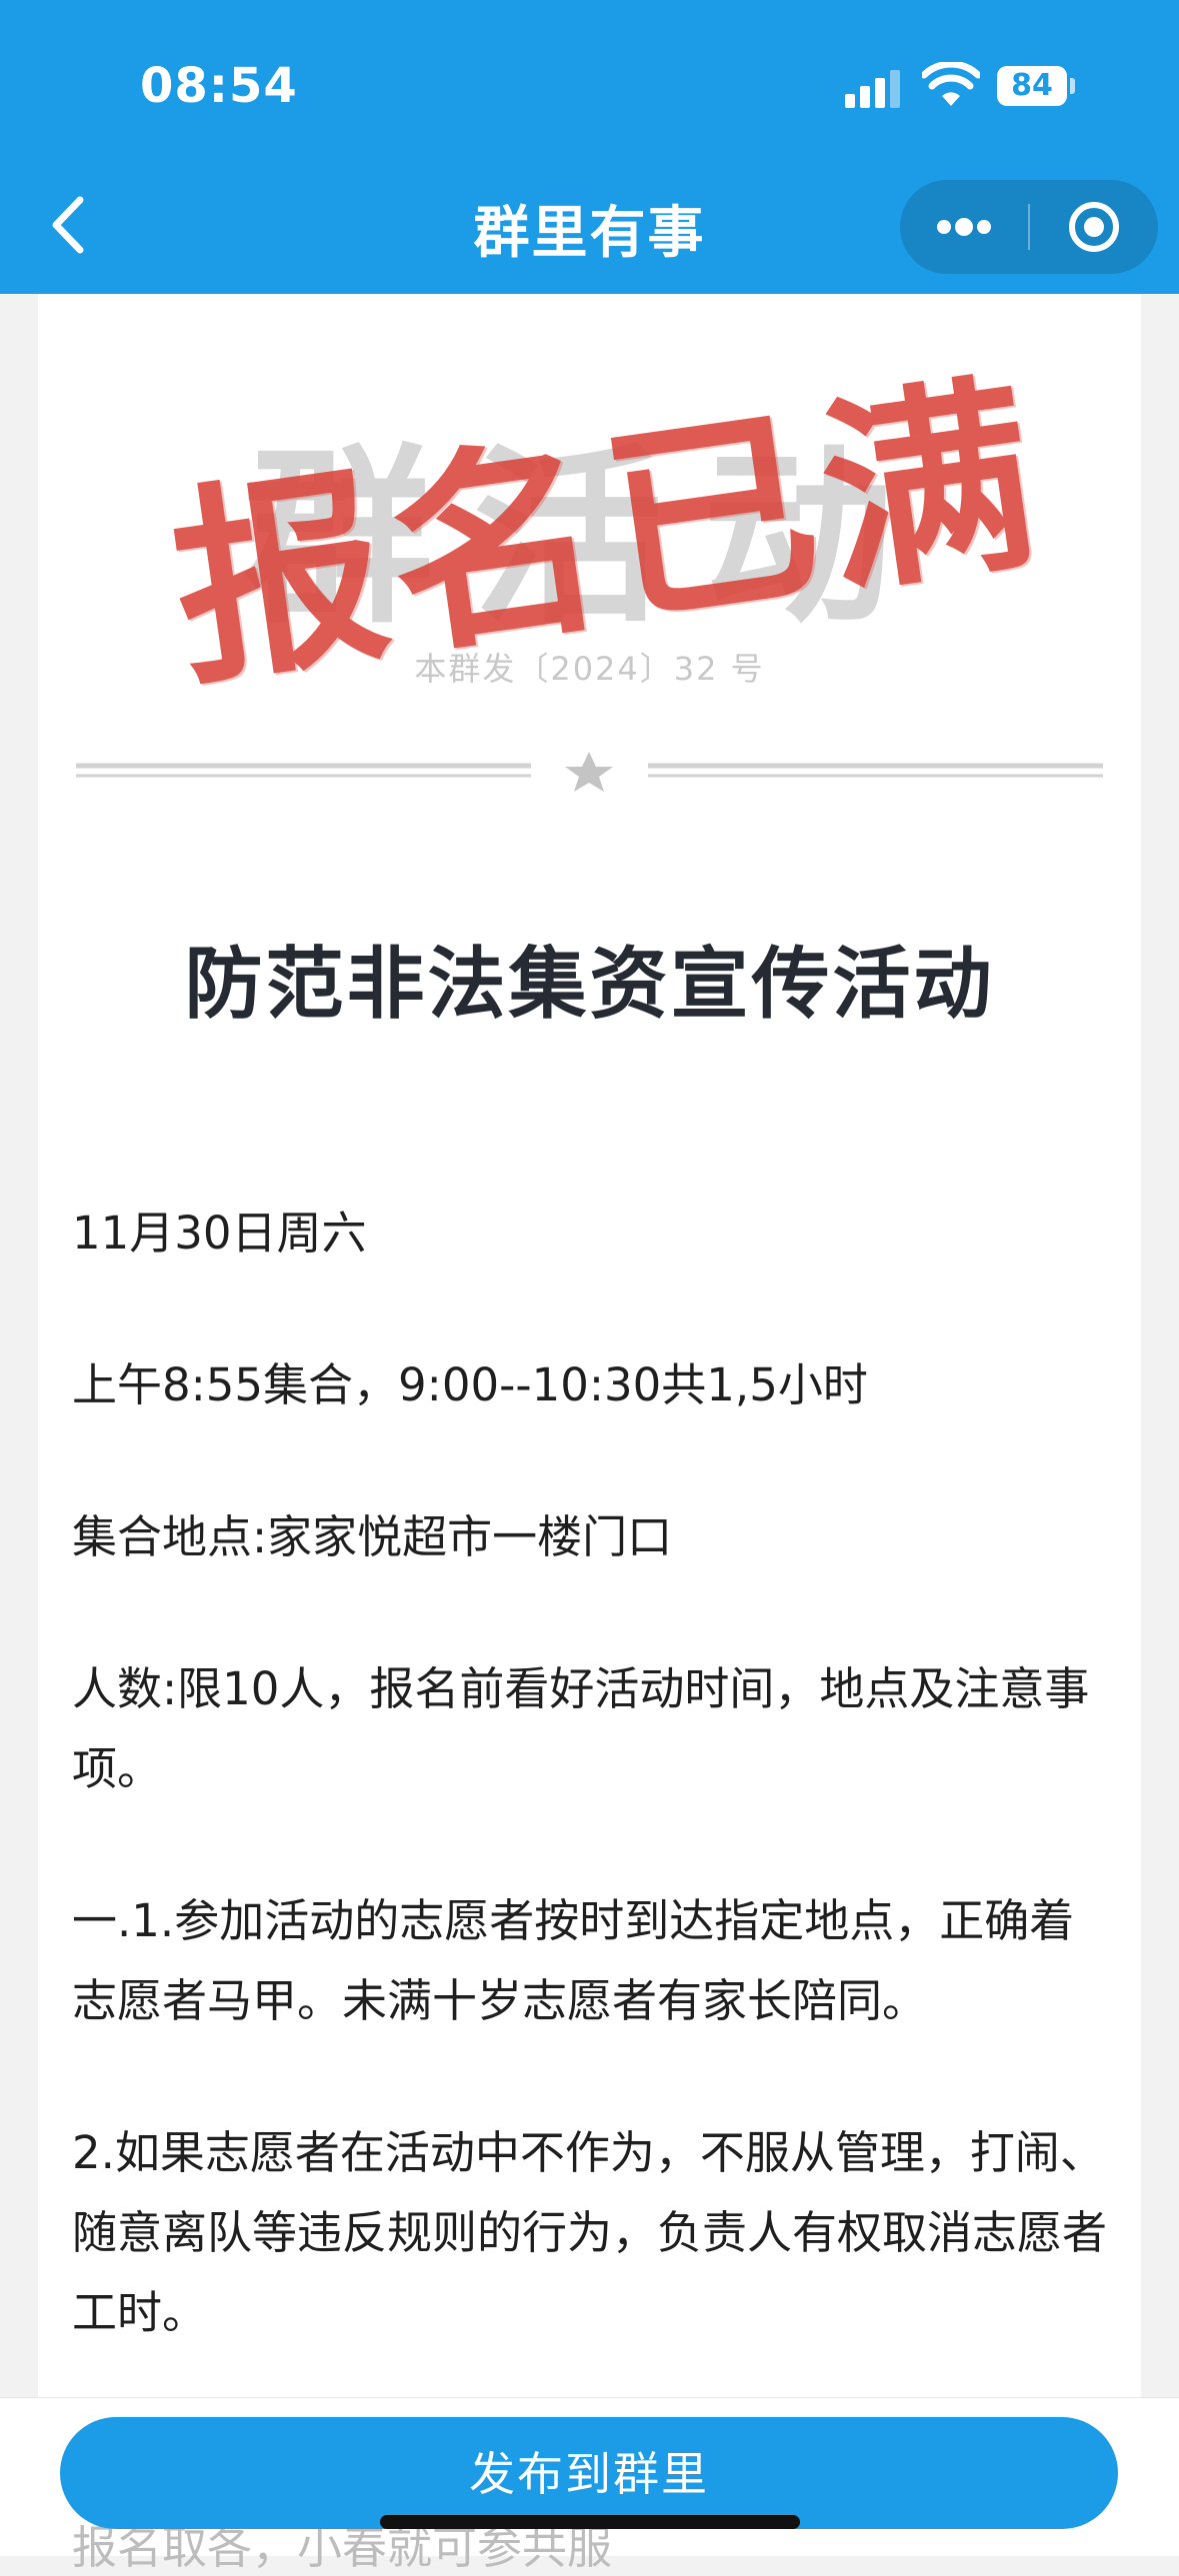  Describe the element at coordinates (1072, 86) in the screenshot. I see `battery-tip` at that location.